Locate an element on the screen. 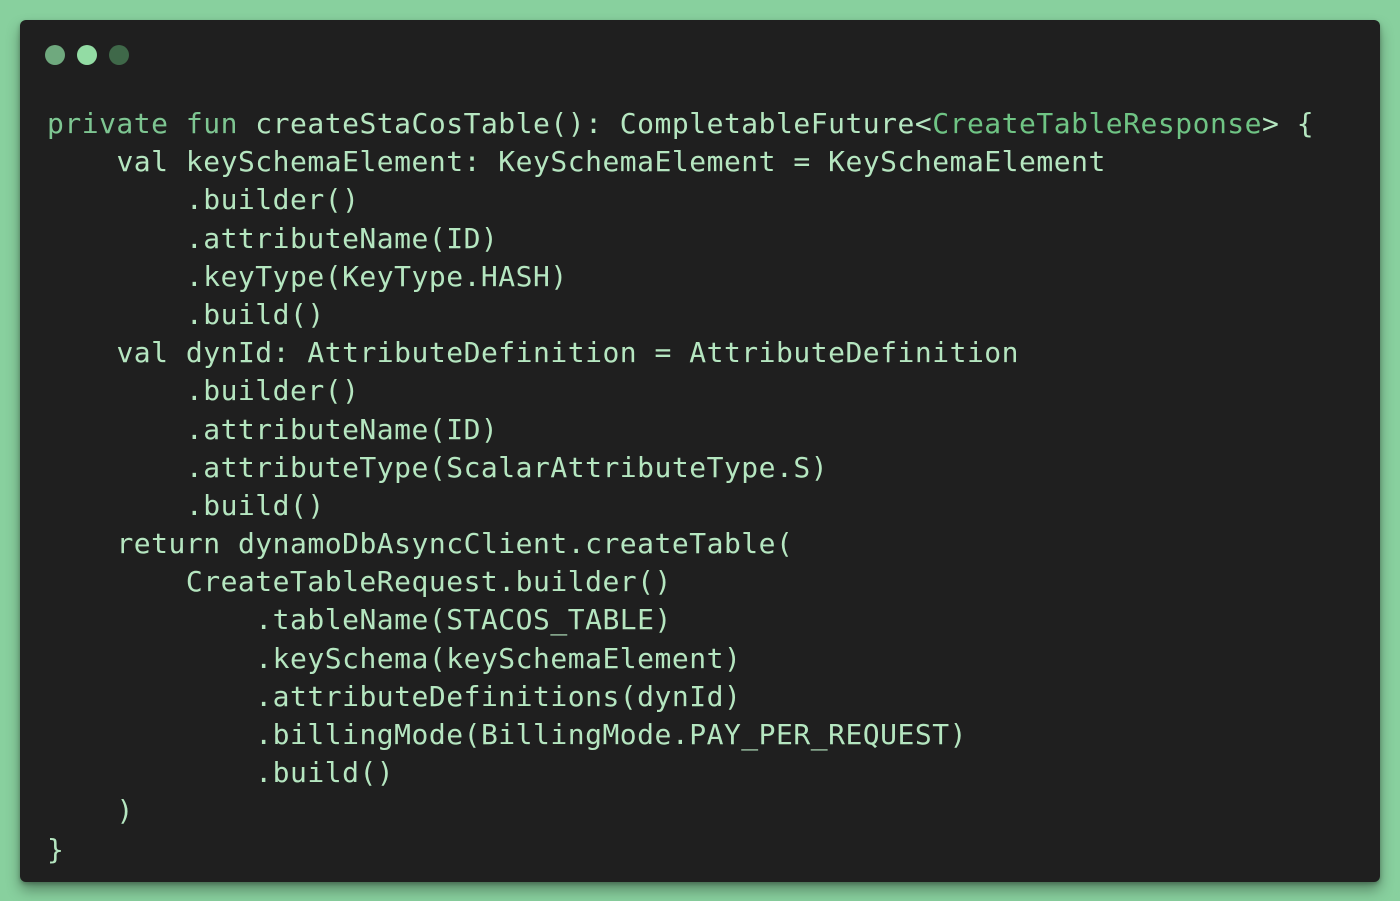 This screenshot has height=901, width=1400. code-token: CreateTableRequest.builder() is located at coordinates (428, 582).